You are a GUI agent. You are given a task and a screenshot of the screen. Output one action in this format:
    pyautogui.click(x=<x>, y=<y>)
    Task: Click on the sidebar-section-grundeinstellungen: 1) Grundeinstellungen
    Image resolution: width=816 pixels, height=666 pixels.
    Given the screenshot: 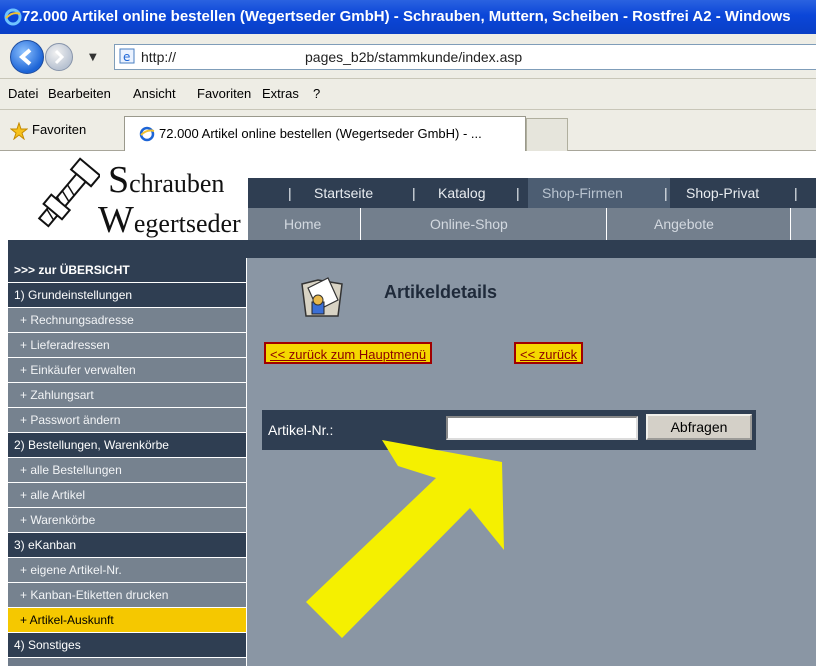 What is the action you would take?
    pyautogui.click(x=127, y=295)
    